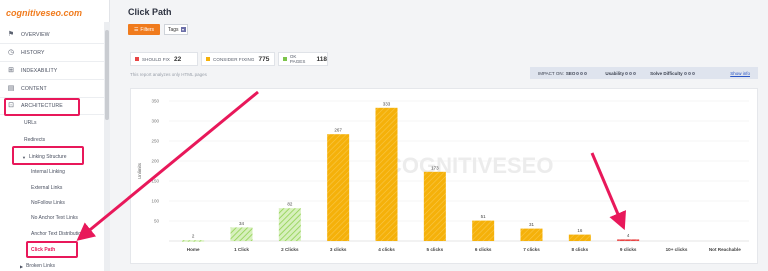 Image resolution: width=768 pixels, height=271 pixels. What do you see at coordinates (34, 88) in the screenshot?
I see `sidebar-item-label: CONTENT` at bounding box center [34, 88].